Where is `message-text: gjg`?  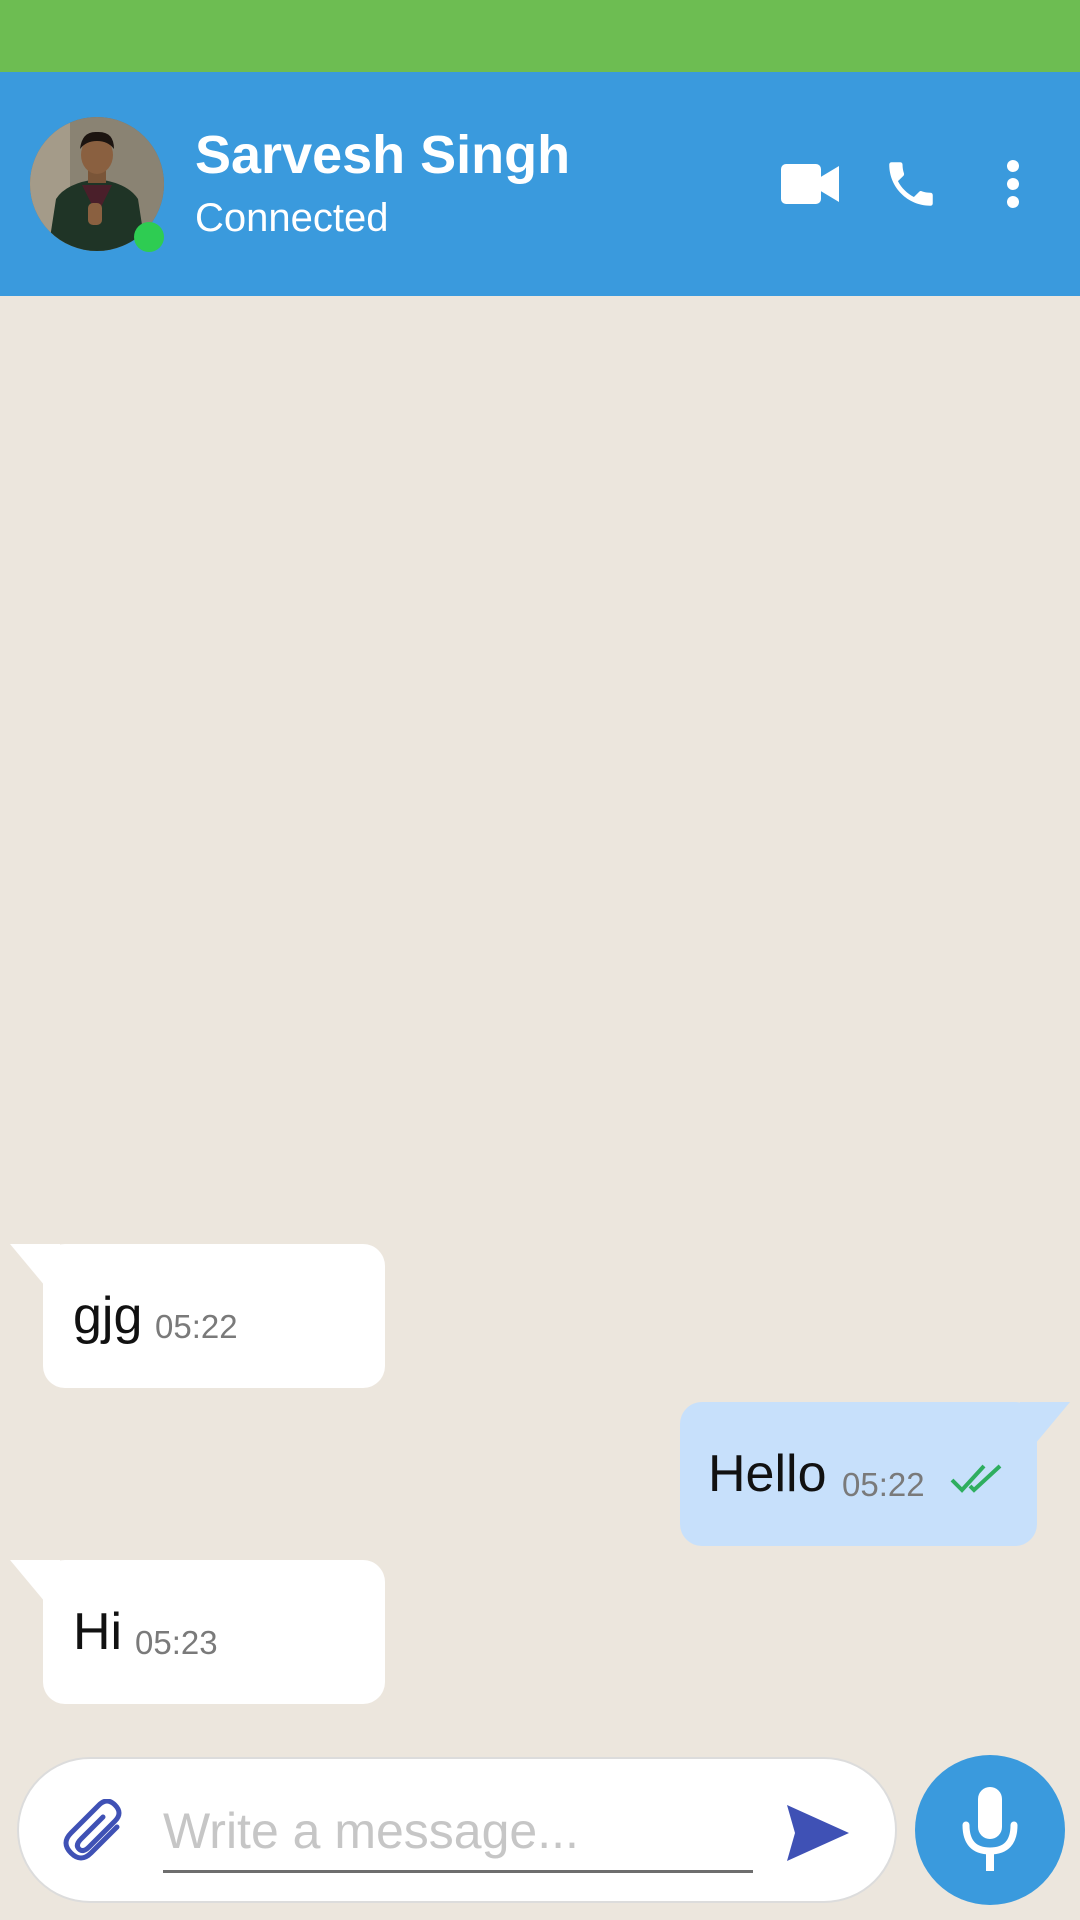
message-text: gjg is located at coordinates (108, 1316).